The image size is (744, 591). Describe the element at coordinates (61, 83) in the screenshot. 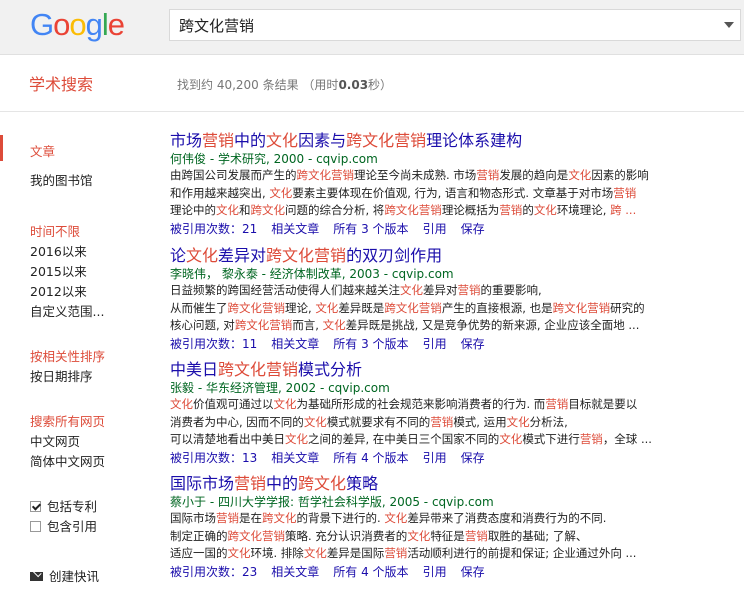

I see `scholar-title: 学术搜索` at that location.